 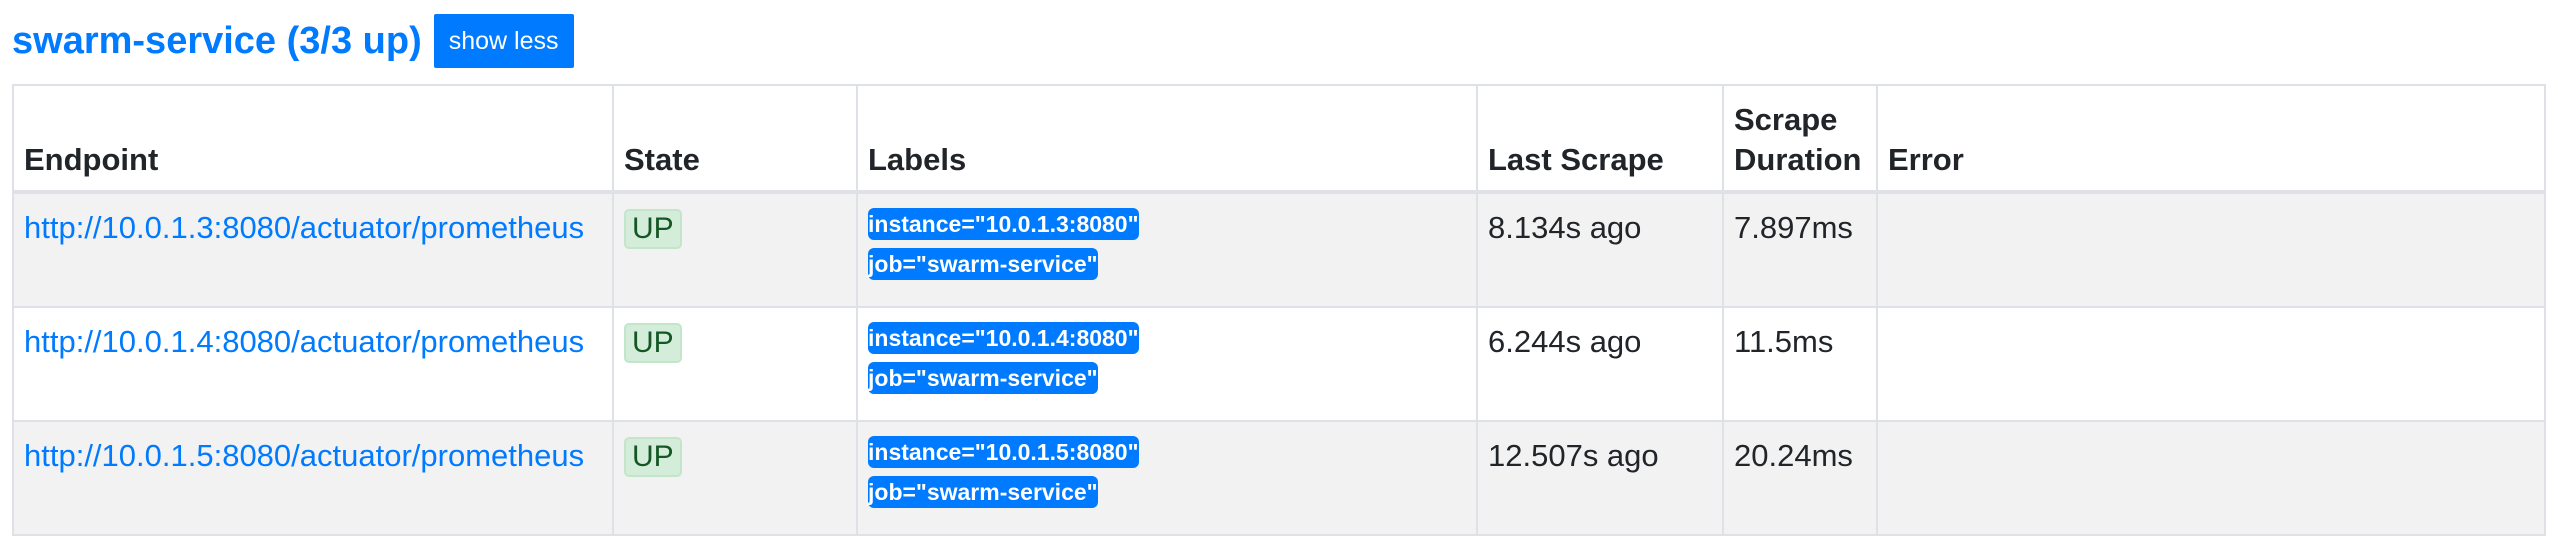 I want to click on column-header-state: State, so click(x=735, y=139).